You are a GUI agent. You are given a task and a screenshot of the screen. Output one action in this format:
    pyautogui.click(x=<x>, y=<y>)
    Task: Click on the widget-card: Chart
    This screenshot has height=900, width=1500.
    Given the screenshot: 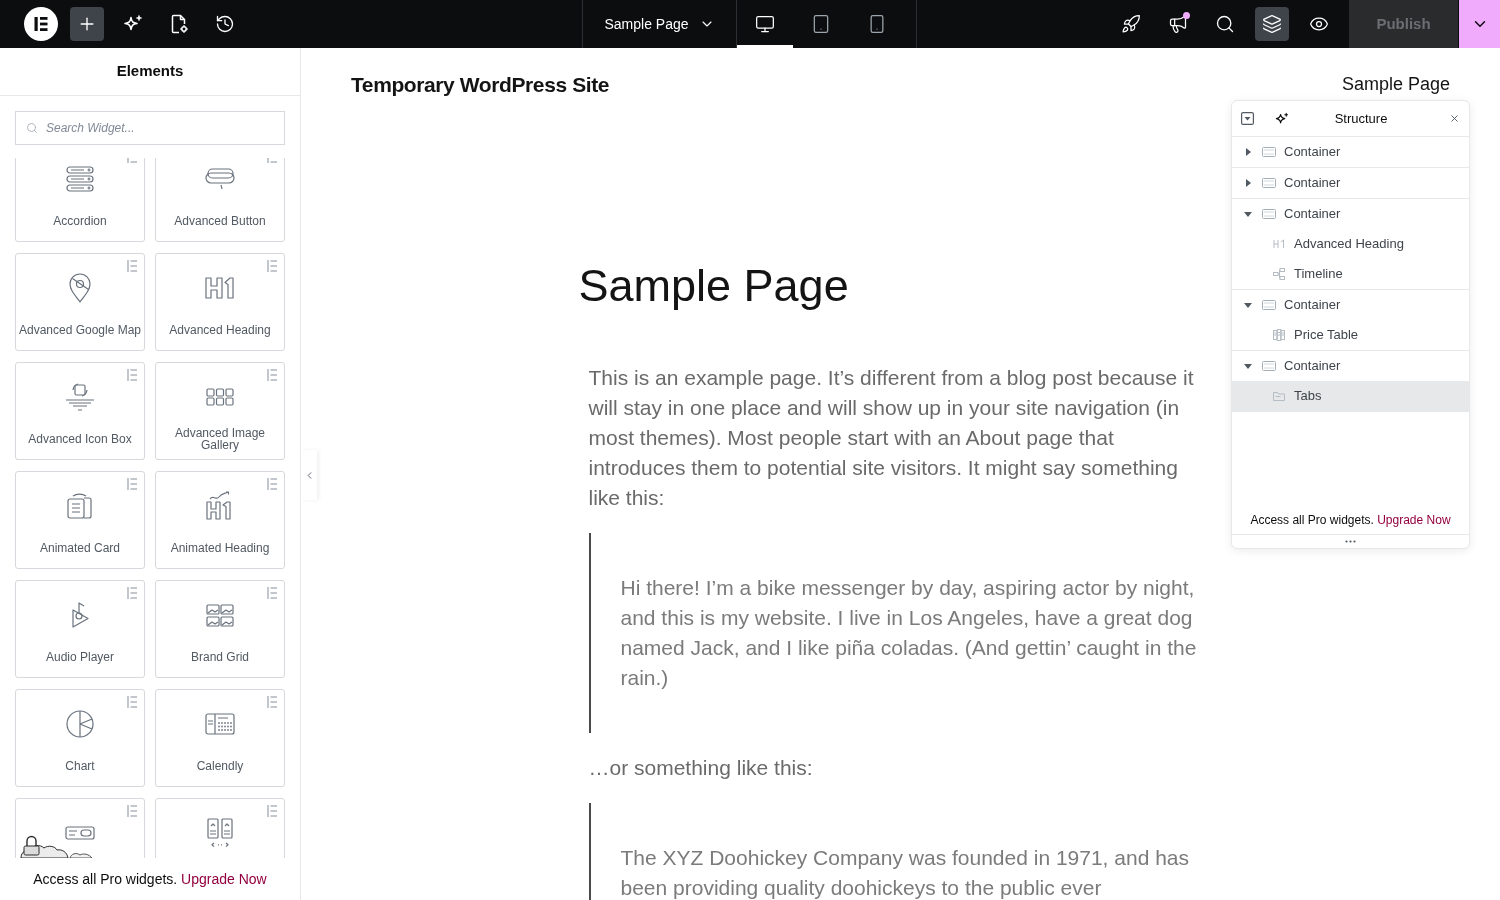 What is the action you would take?
    pyautogui.click(x=80, y=738)
    